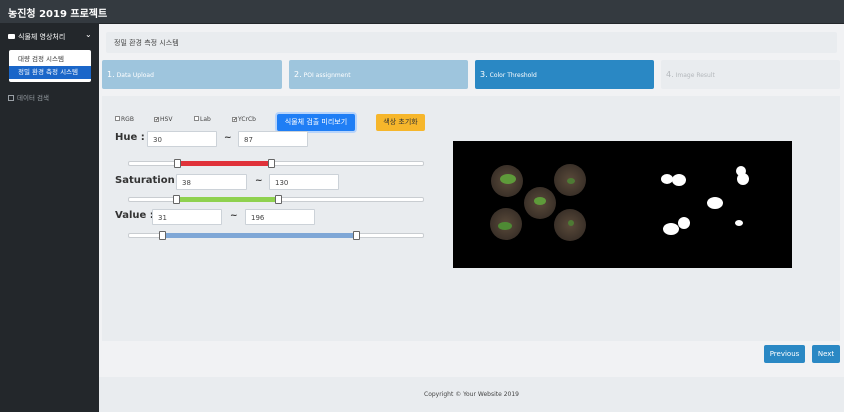  I want to click on step-poi-assignment: 2. POI assignment, so click(378, 74).